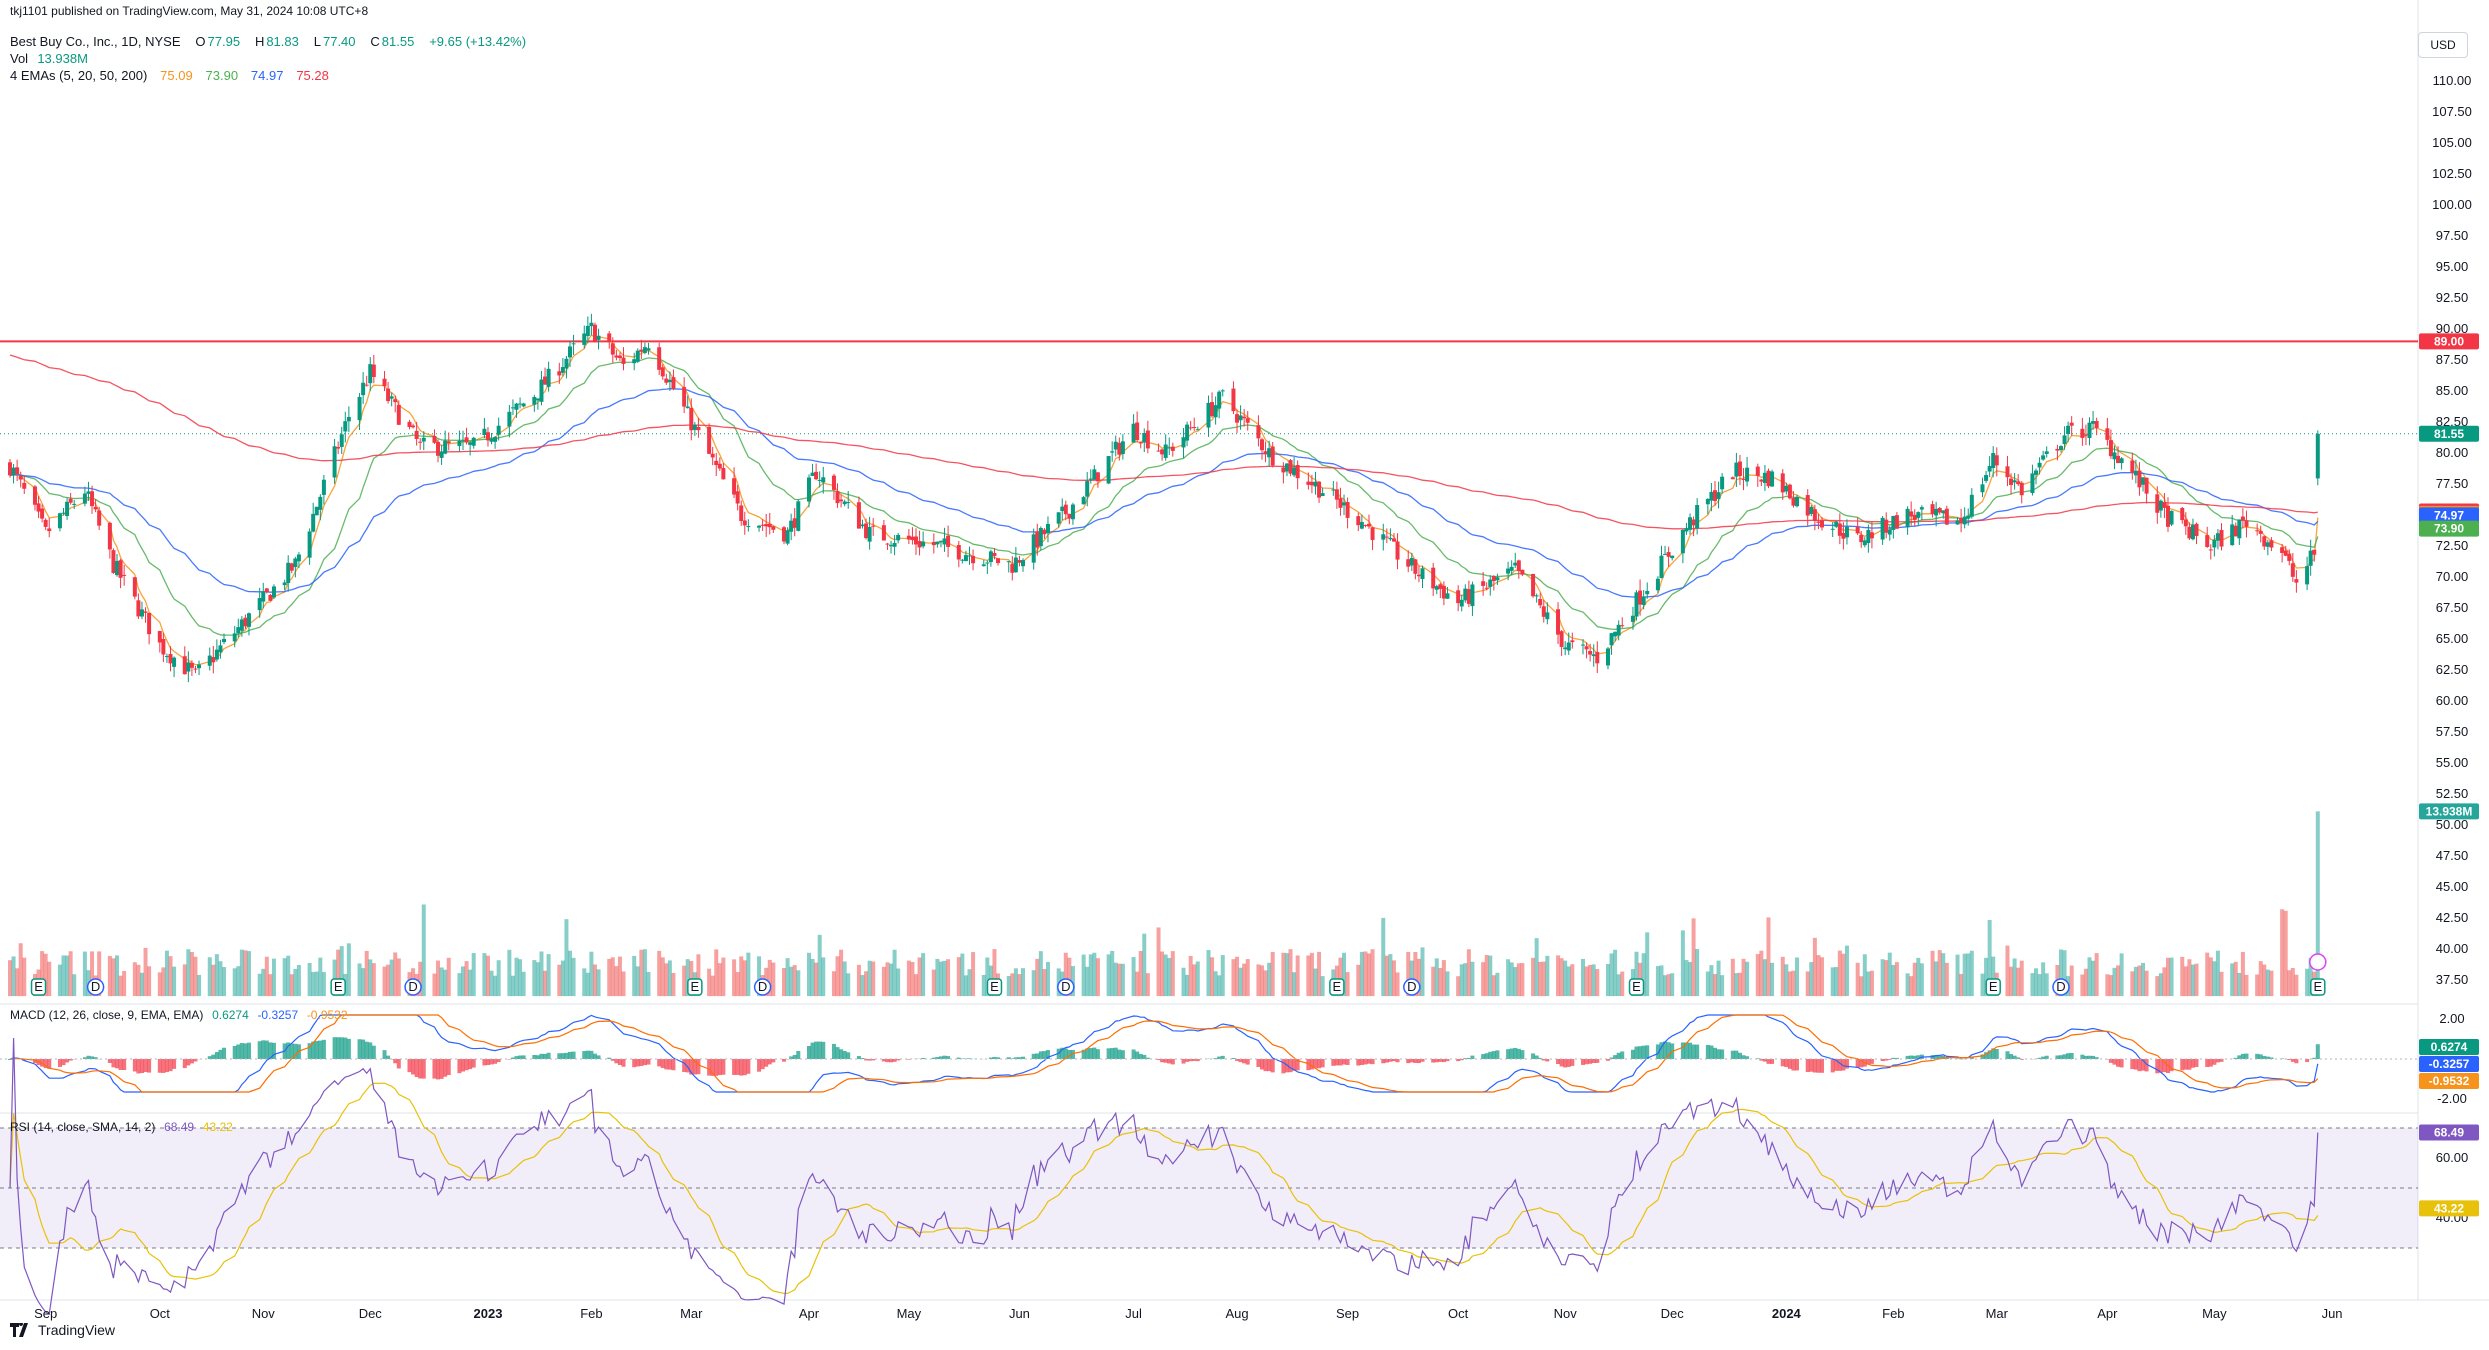 The width and height of the screenshot is (2489, 1350). Describe the element at coordinates (62, 1330) in the screenshot. I see `tradingview-brand: TradingView` at that location.